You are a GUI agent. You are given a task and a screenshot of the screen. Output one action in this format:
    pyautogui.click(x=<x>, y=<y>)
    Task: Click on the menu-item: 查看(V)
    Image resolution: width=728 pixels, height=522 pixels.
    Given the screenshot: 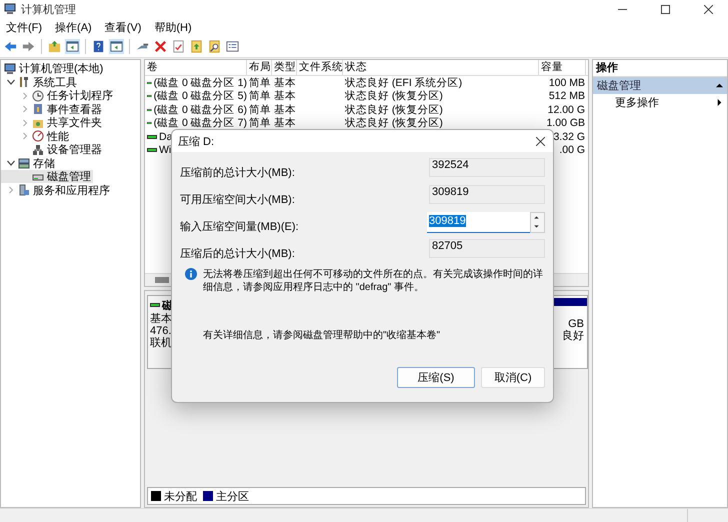 What is the action you would take?
    pyautogui.click(x=123, y=28)
    